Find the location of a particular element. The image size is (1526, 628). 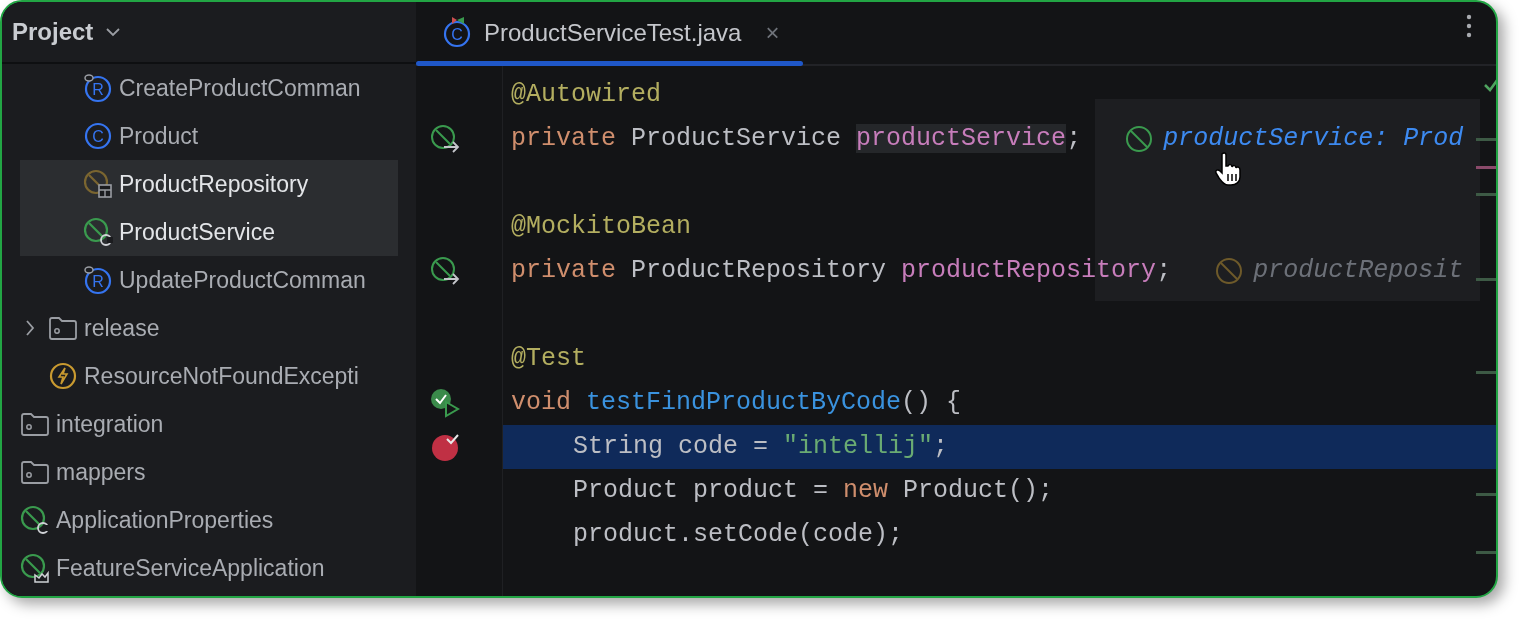

tree-item: integration is located at coordinates (209, 424).